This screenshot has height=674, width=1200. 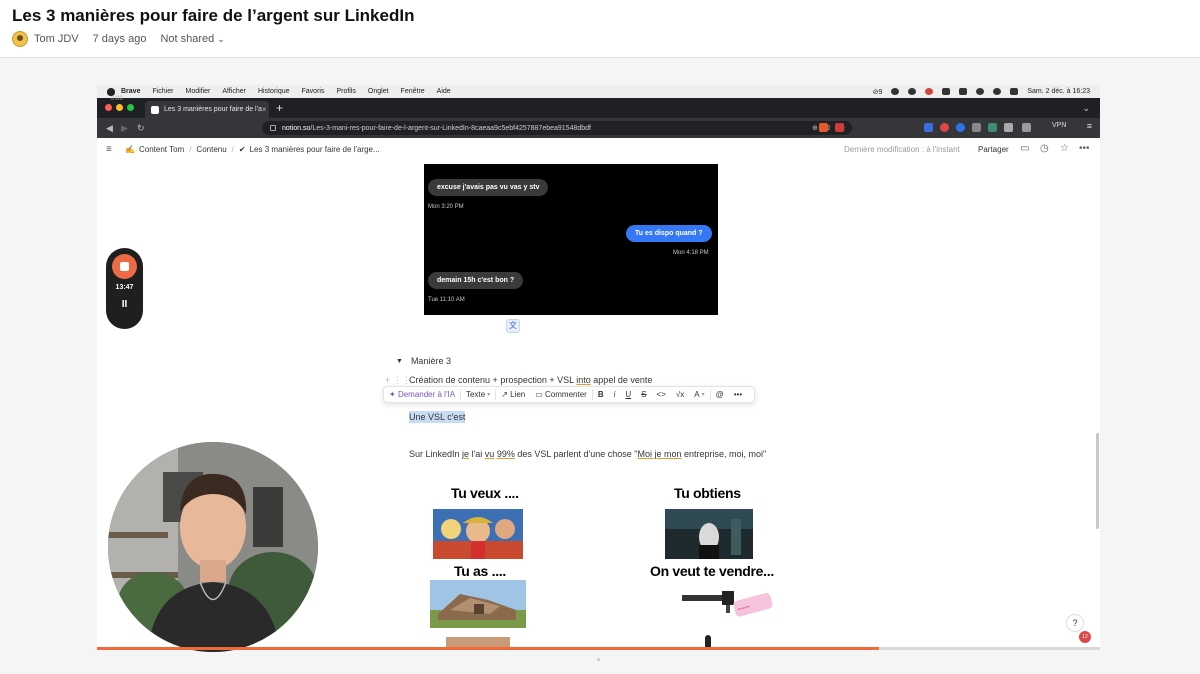 What do you see at coordinates (213, 547) in the screenshot?
I see `webcam-overlay` at bounding box center [213, 547].